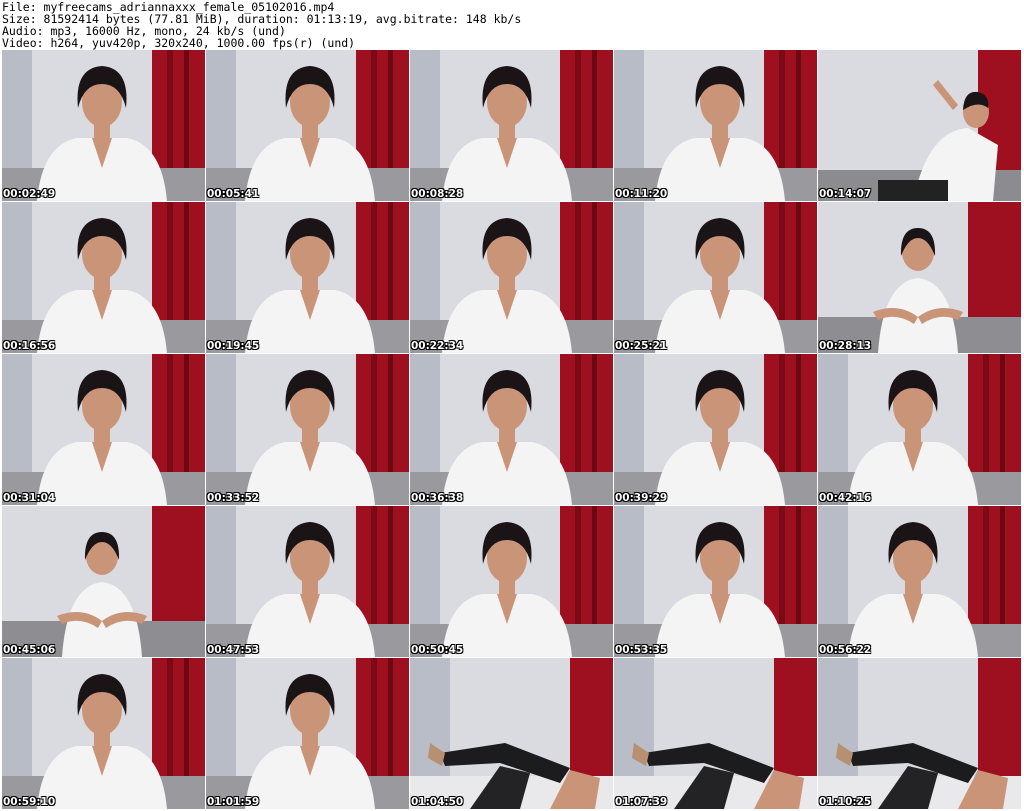 This screenshot has width=1024, height=811. I want to click on video-thumbnail: 00:42:16, so click(919, 429).